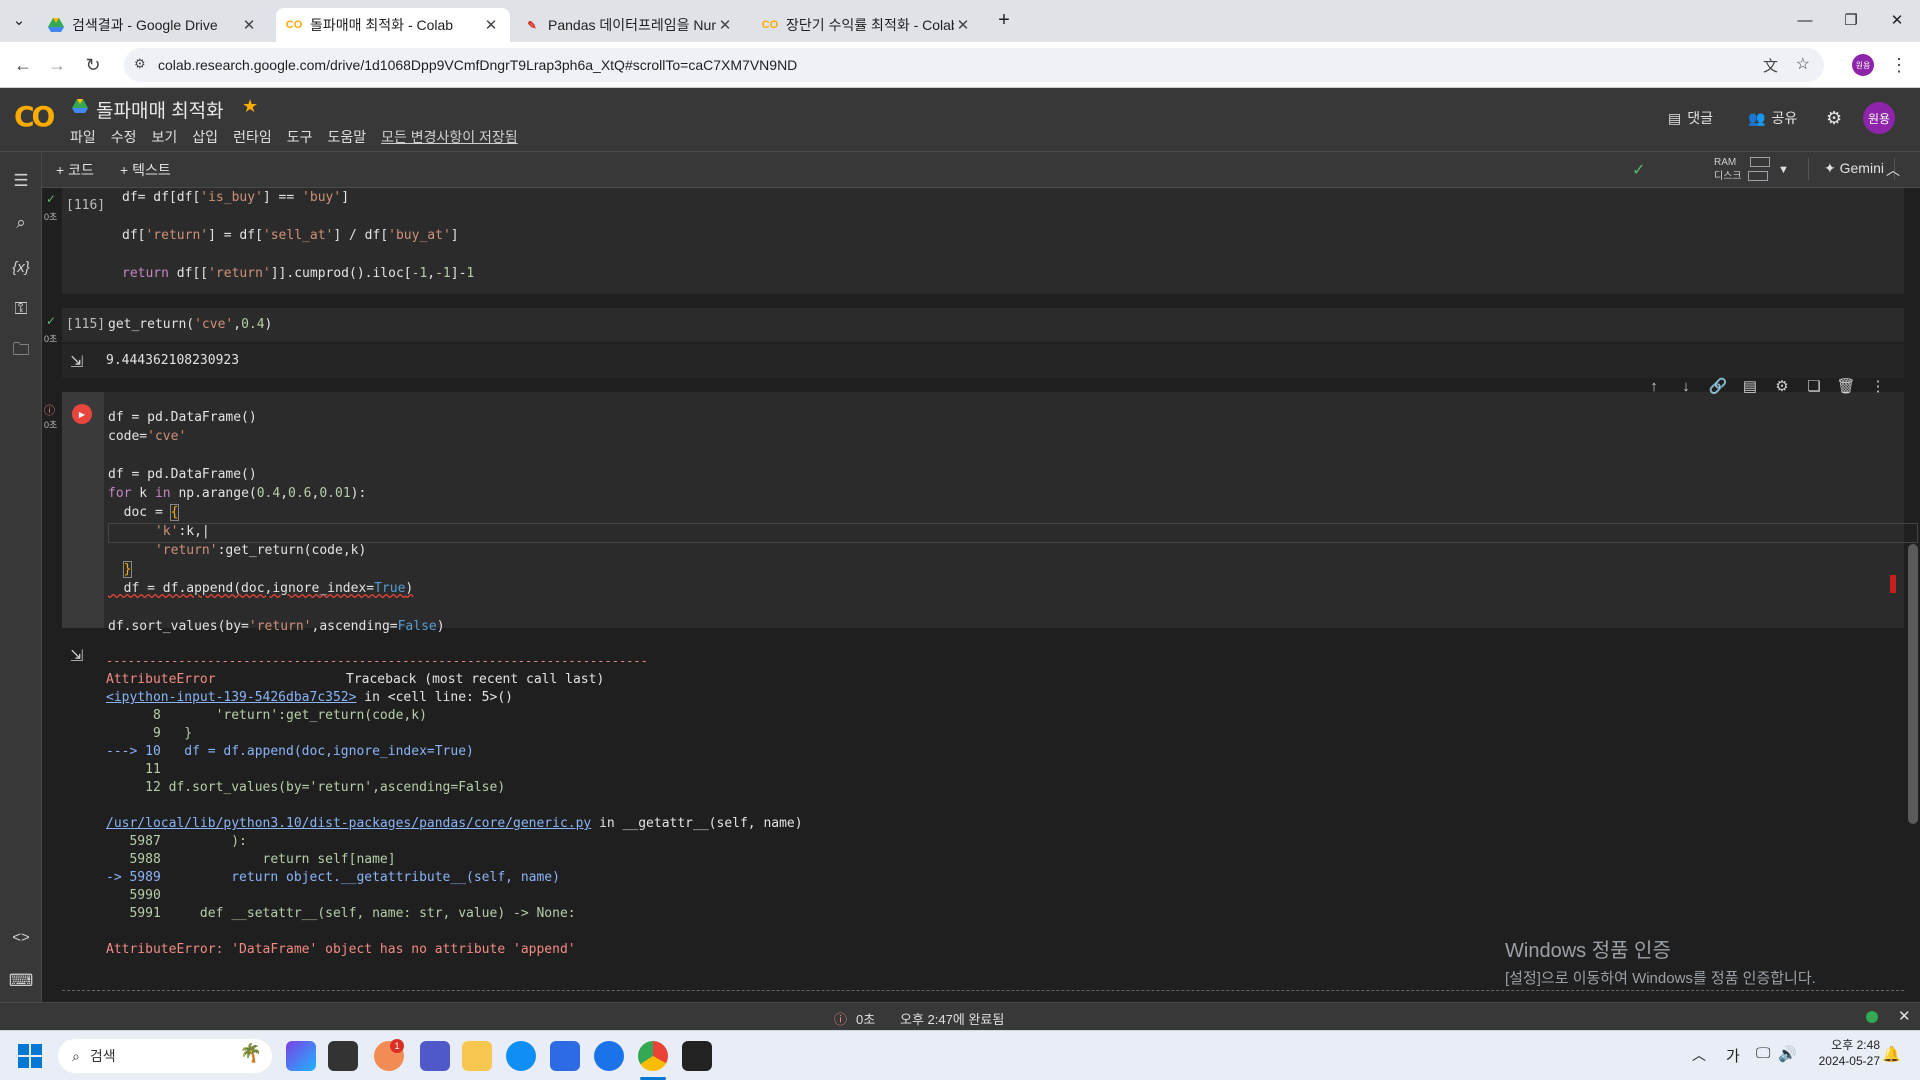  What do you see at coordinates (160, 109) in the screenshot?
I see `notebook-title: 돌파매매 최적화` at bounding box center [160, 109].